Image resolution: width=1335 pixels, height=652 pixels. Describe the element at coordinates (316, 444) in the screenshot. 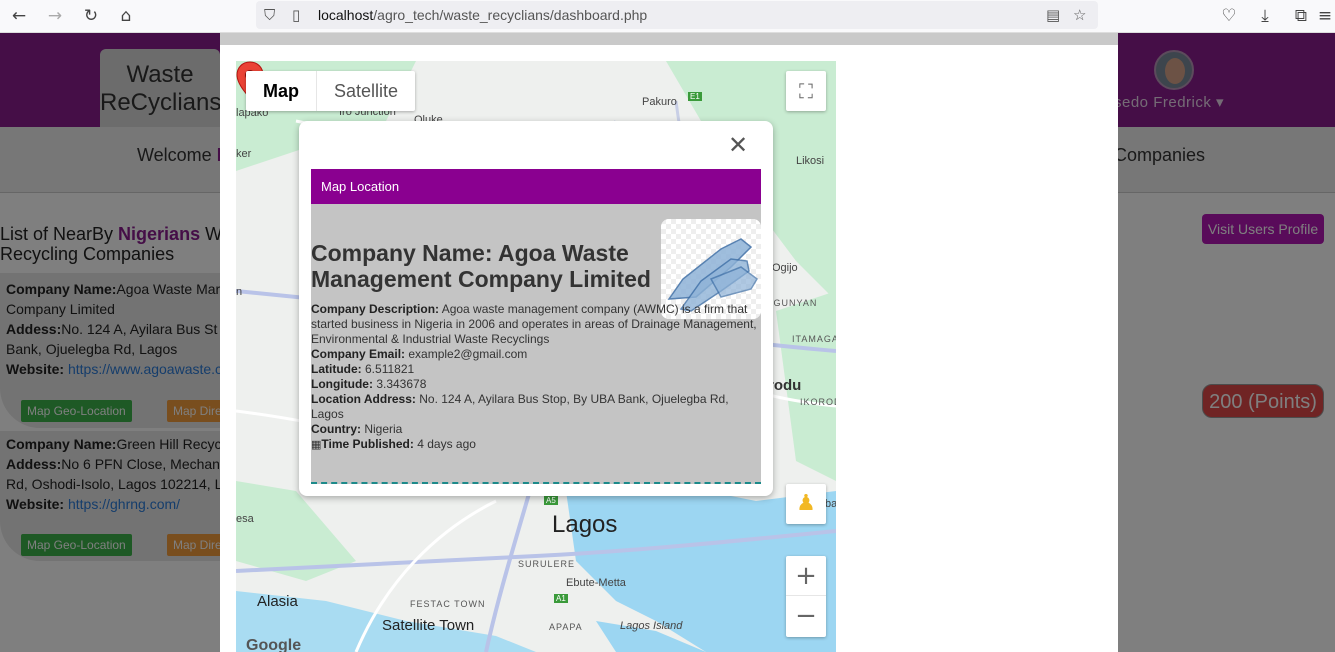

I see `calendar-icon: ▦` at that location.